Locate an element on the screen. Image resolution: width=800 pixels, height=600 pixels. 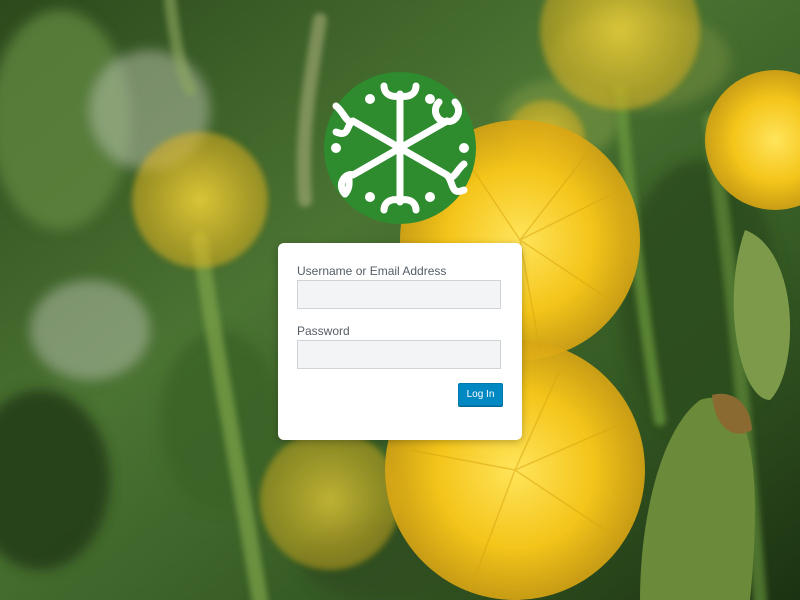
password-input is located at coordinates (399, 354).